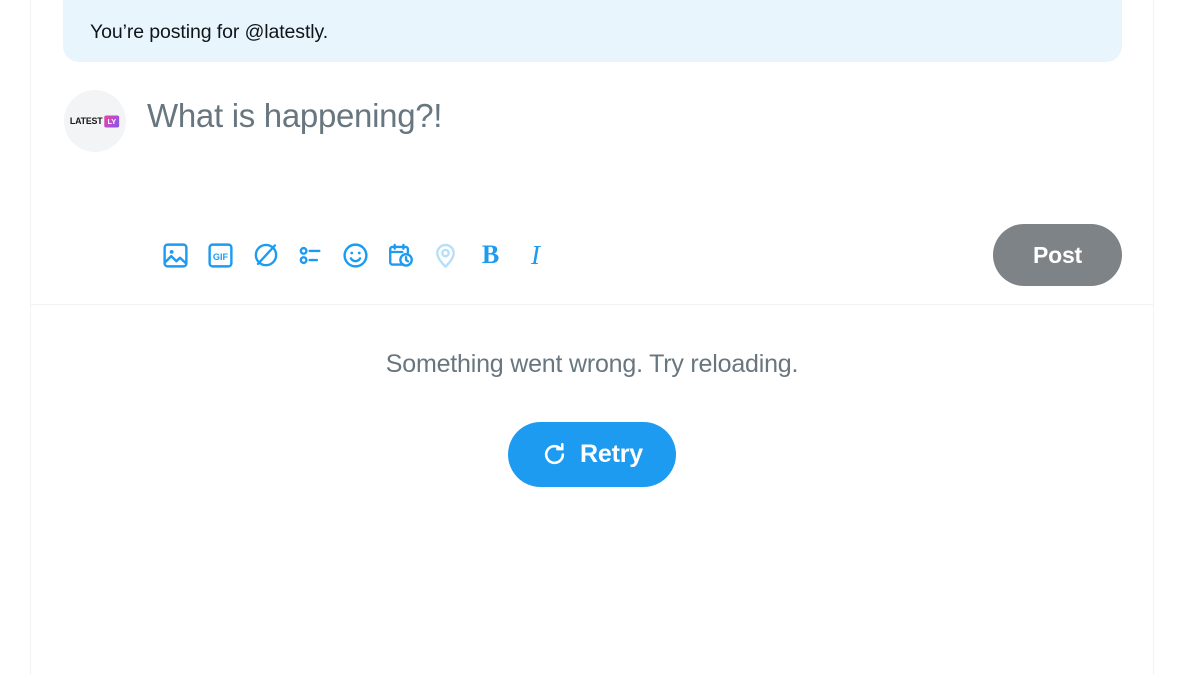 Image resolution: width=1200 pixels, height=675 pixels. Describe the element at coordinates (310, 255) in the screenshot. I see `poll-icon` at that location.